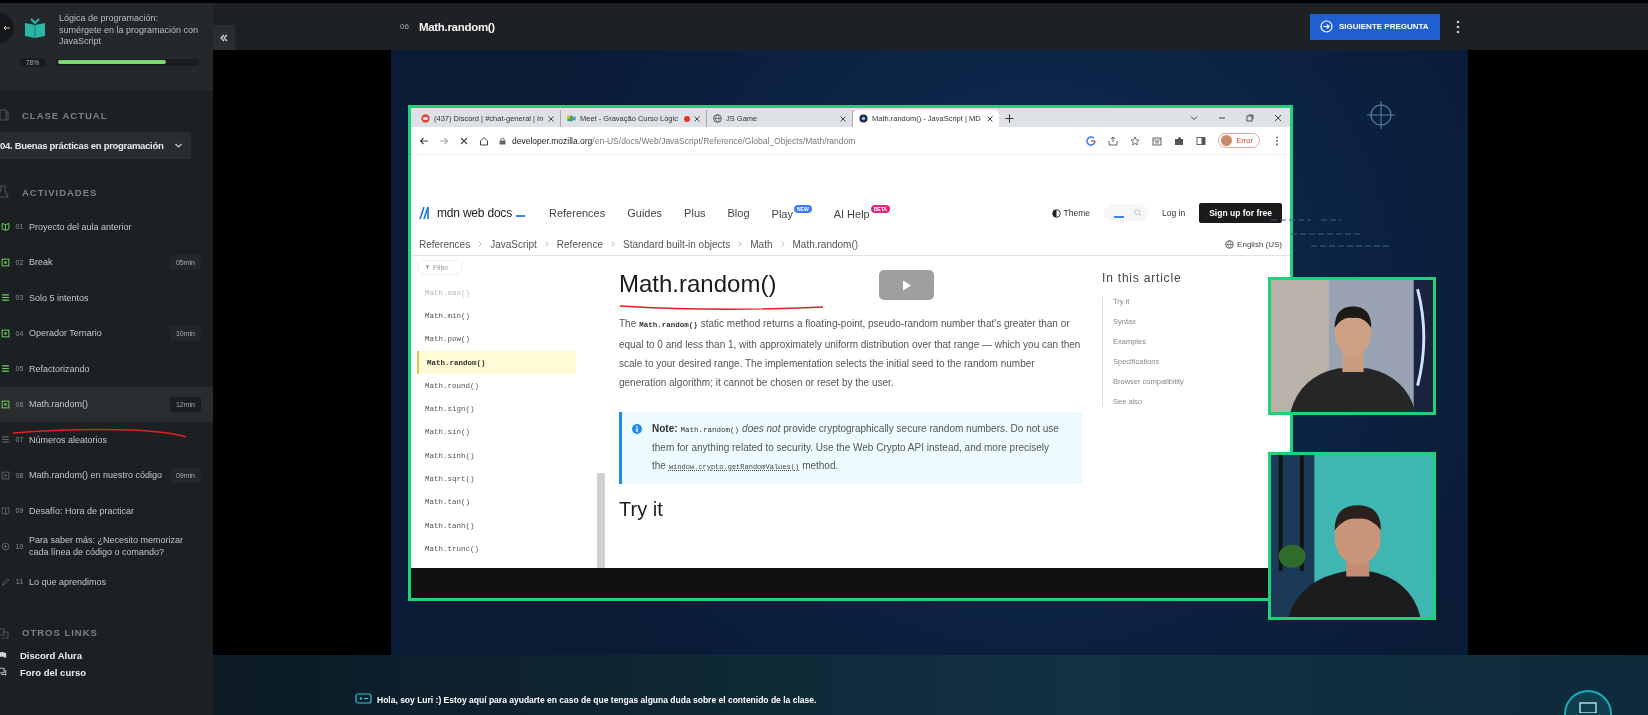 This screenshot has width=1648, height=715. Describe the element at coordinates (1201, 140) in the screenshot. I see `side-panel-icon` at that location.